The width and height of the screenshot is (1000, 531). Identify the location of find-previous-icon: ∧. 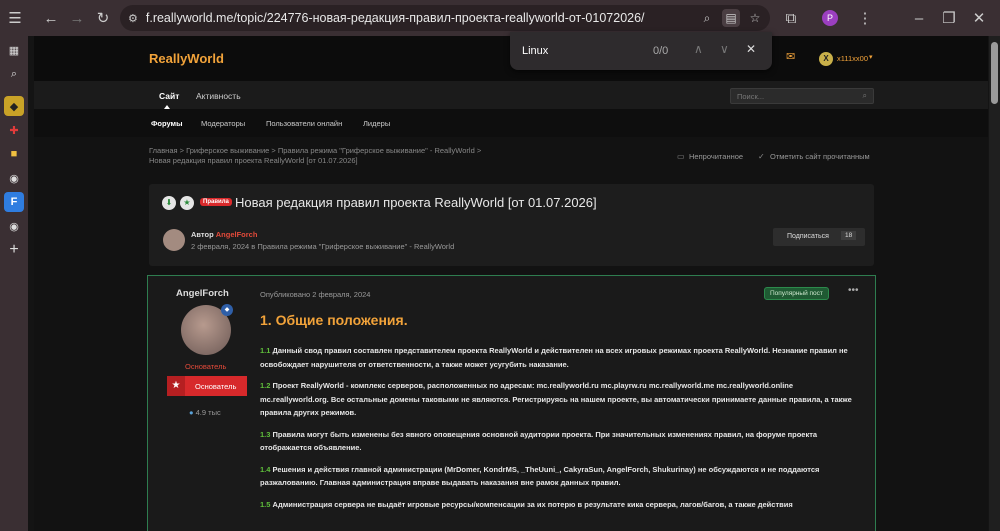
(698, 49).